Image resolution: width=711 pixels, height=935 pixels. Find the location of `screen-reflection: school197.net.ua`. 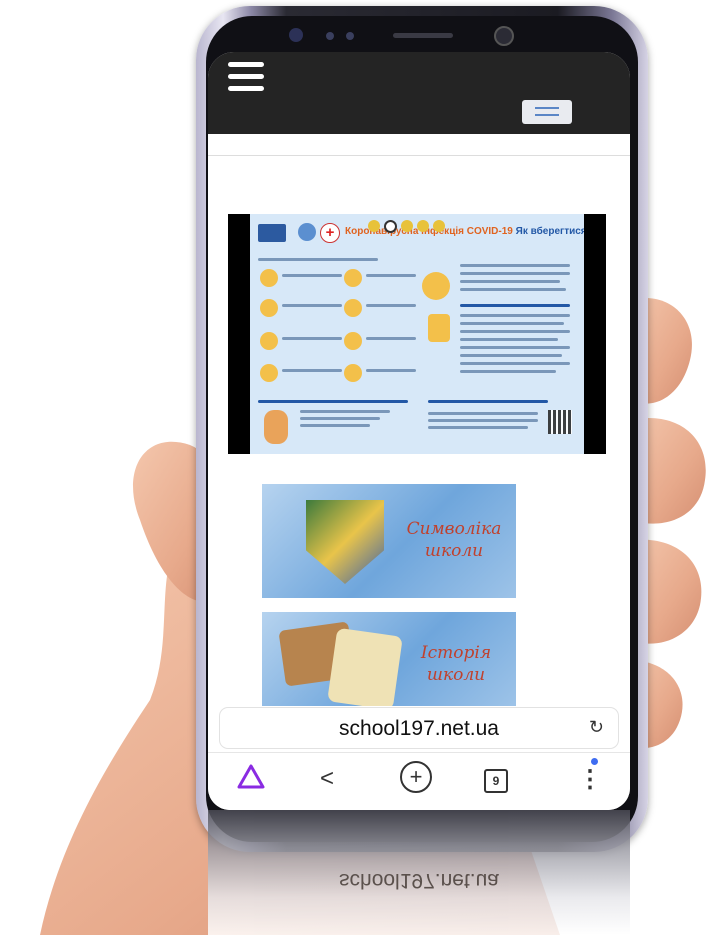

screen-reflection: school197.net.ua is located at coordinates (419, 872).